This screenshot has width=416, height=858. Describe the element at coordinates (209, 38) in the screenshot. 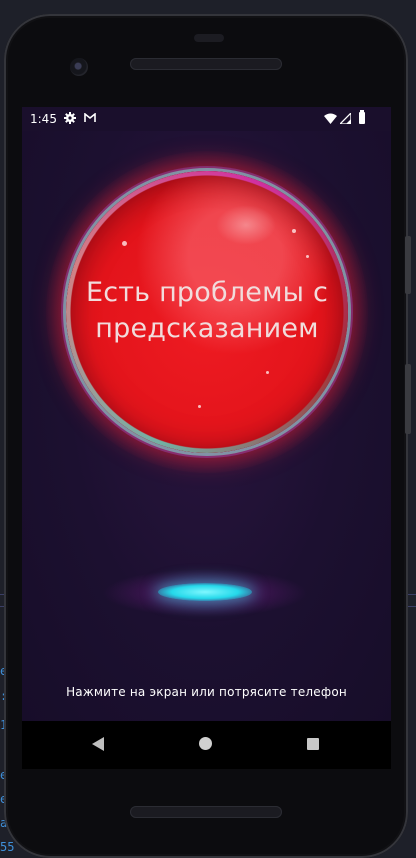

I see `top-slot` at that location.